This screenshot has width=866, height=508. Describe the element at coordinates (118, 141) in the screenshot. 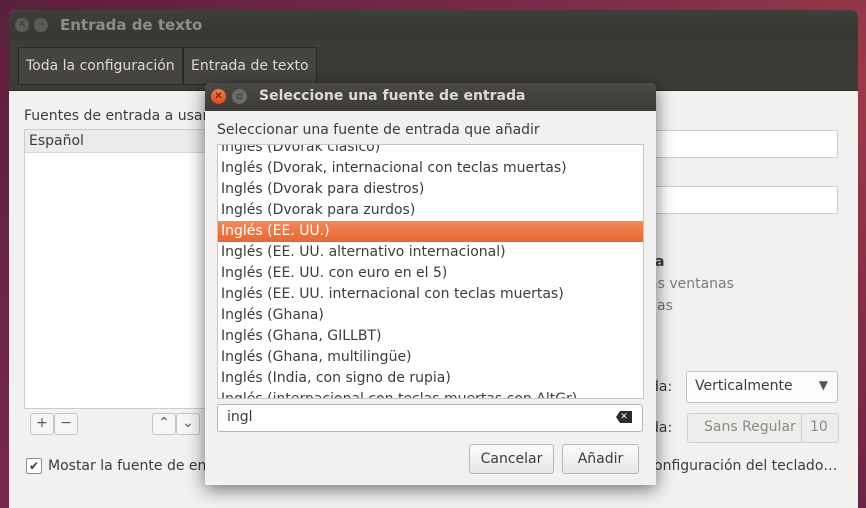

I see `source-item: Español` at that location.